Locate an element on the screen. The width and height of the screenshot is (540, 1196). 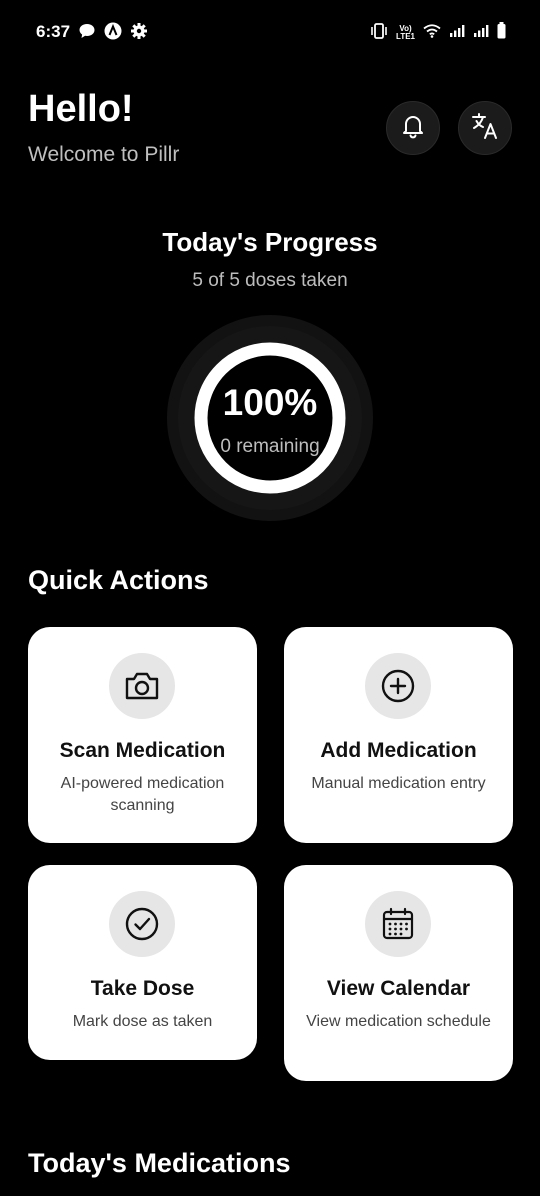
status-bar: 6:37 Vo) LTE1 is located at coordinates (270, 32).